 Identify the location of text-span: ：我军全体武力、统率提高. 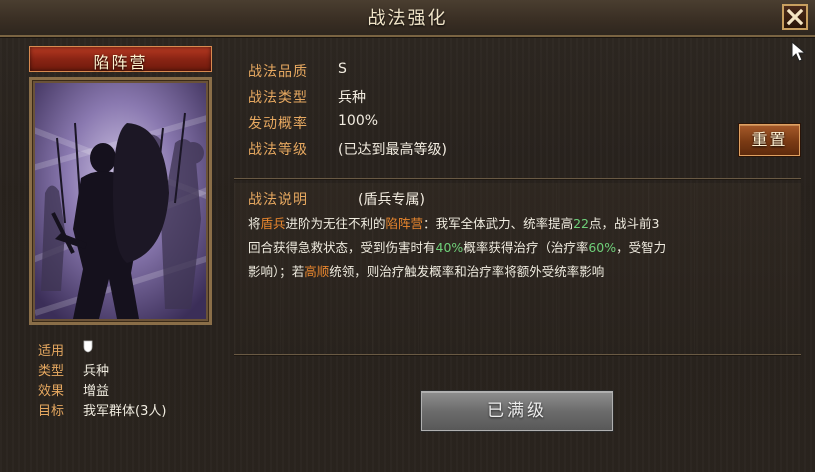
(498, 223).